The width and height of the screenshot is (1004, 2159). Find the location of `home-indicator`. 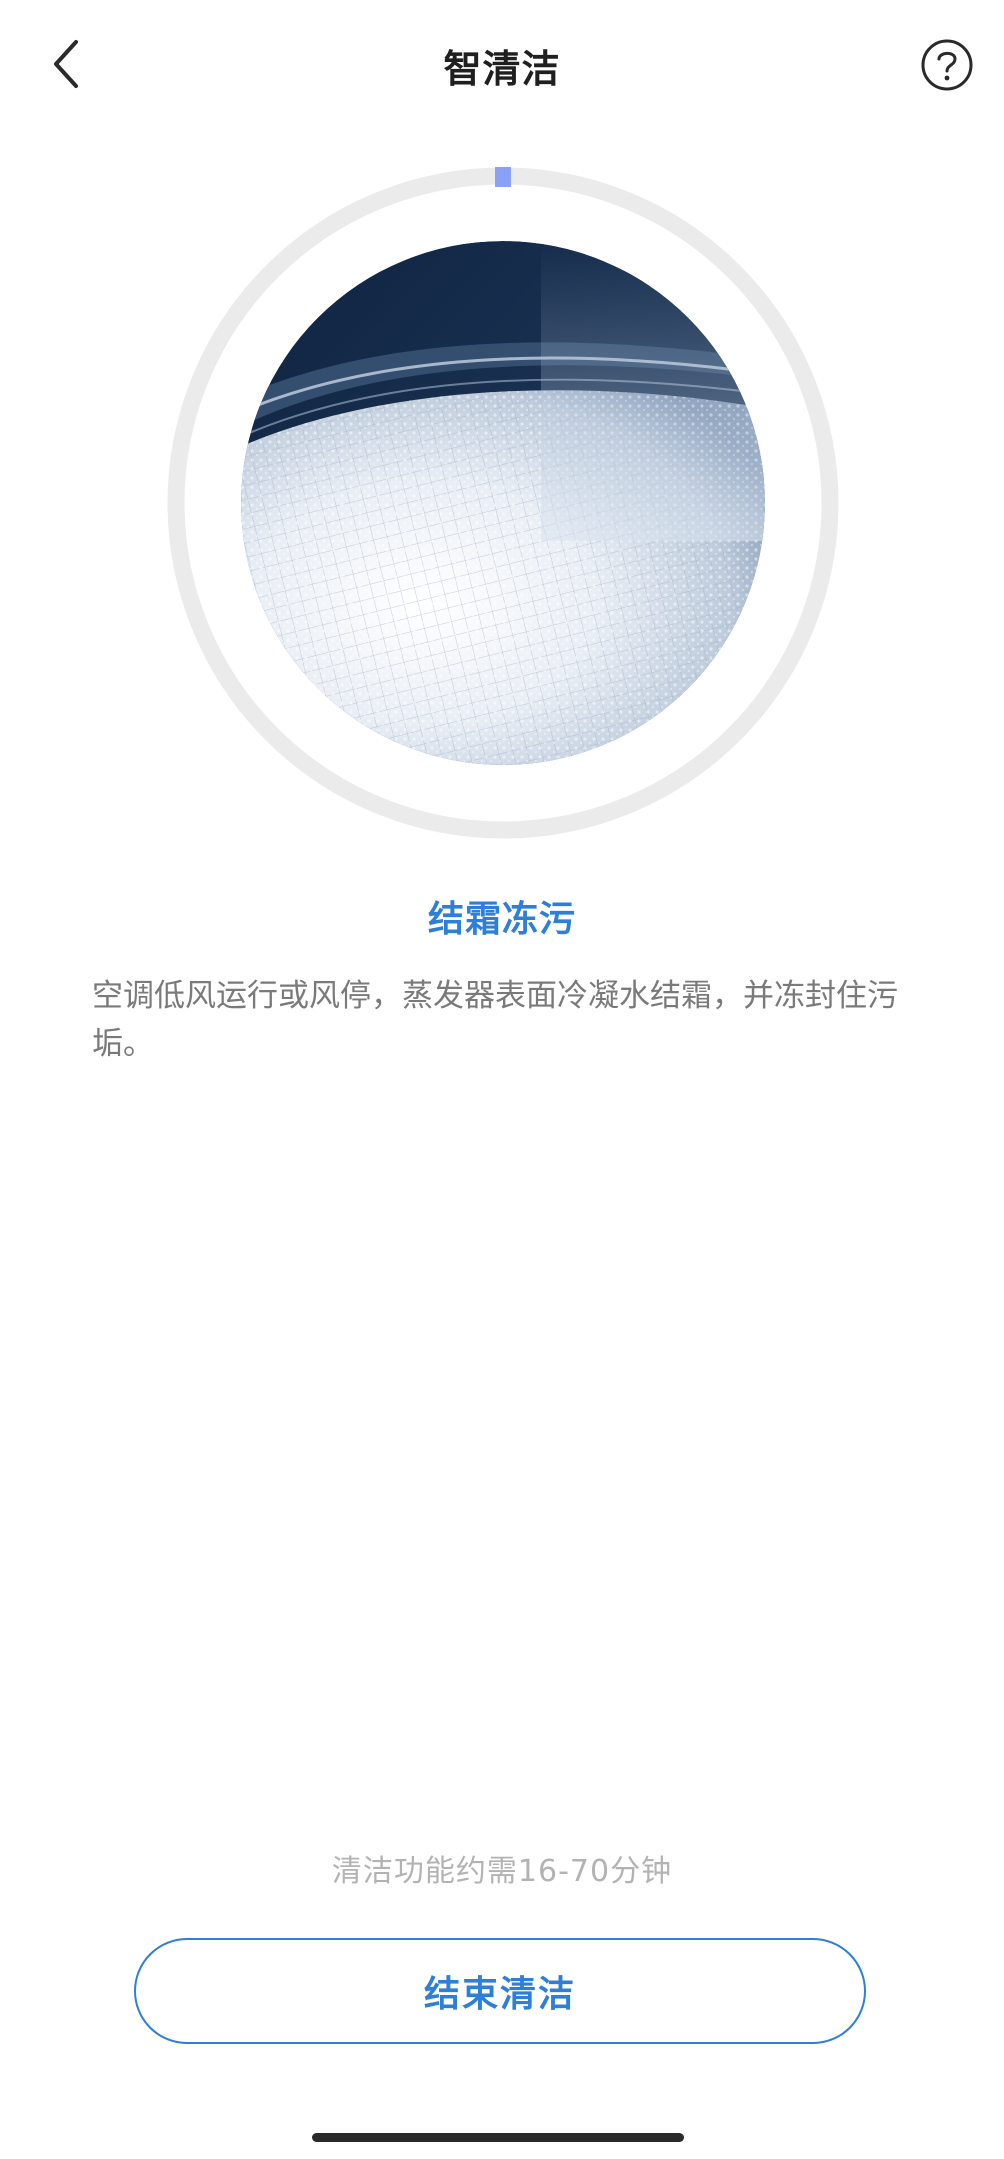

home-indicator is located at coordinates (498, 2137).